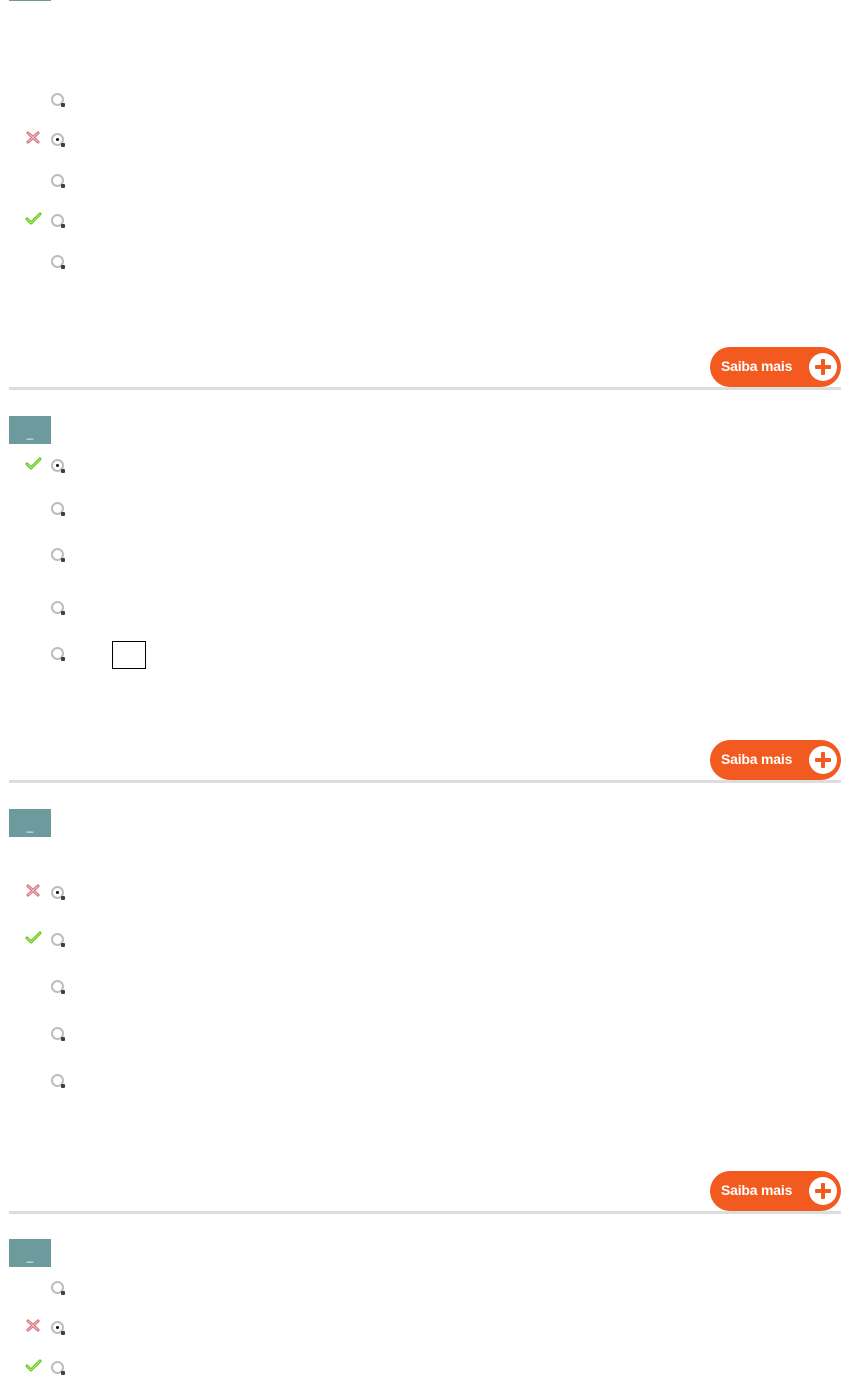  I want to click on answer-input-box, so click(129, 655).